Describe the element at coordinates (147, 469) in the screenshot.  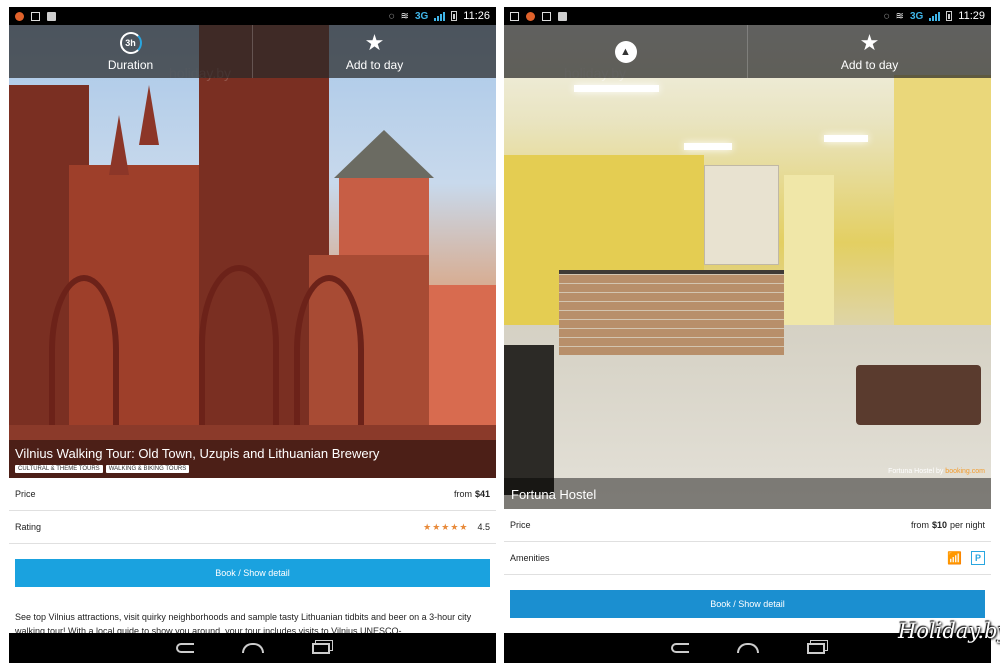
I see `category-tag: WALKING & BIKING TOURS` at that location.